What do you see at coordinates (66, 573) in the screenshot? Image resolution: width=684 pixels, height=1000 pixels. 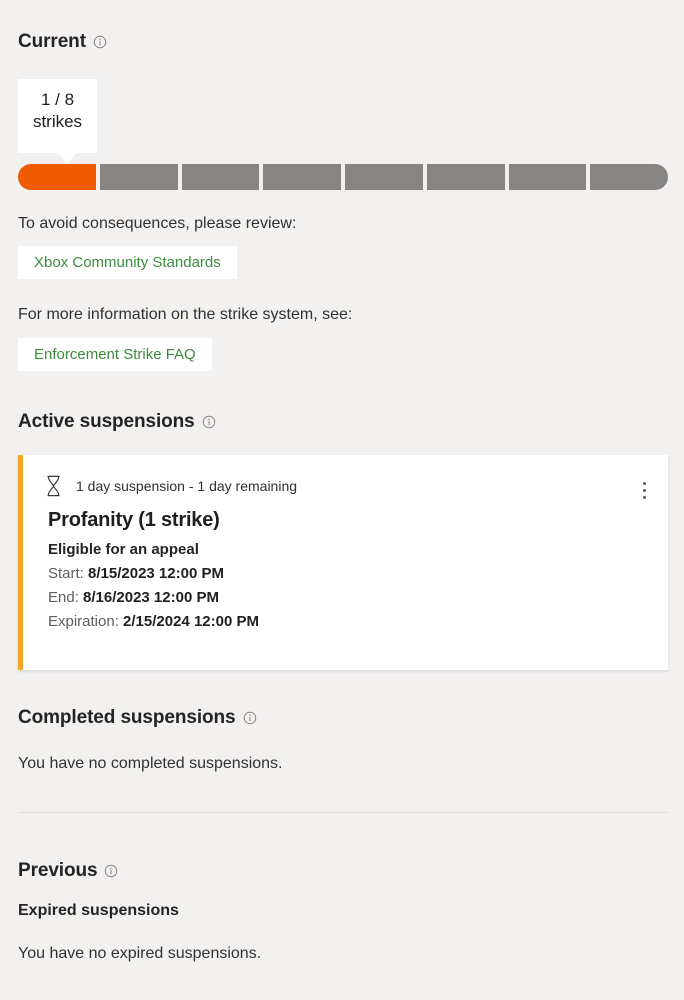 I see `suspension-start-label: Start:` at bounding box center [66, 573].